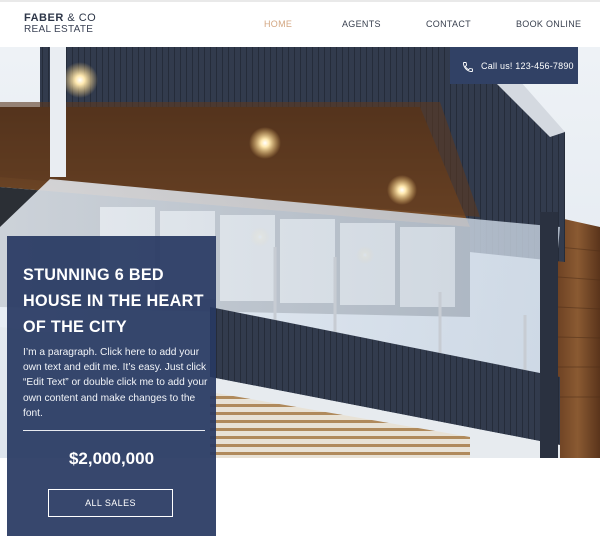 This screenshot has width=600, height=545. What do you see at coordinates (278, 24) in the screenshot?
I see `nav-item-home: HOME` at bounding box center [278, 24].